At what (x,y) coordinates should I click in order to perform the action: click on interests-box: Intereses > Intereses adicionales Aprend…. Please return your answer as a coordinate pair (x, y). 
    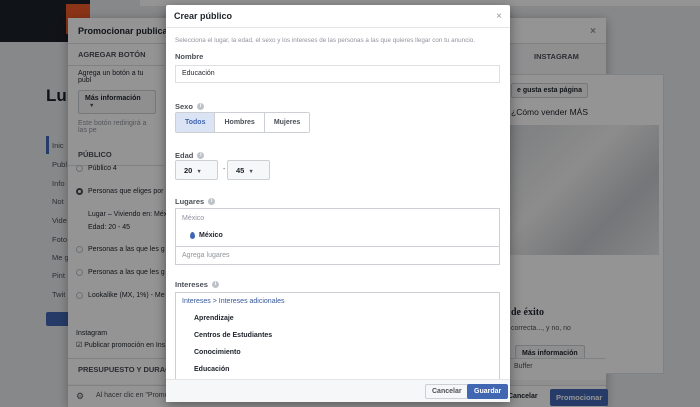
    Looking at the image, I should click on (337, 335).